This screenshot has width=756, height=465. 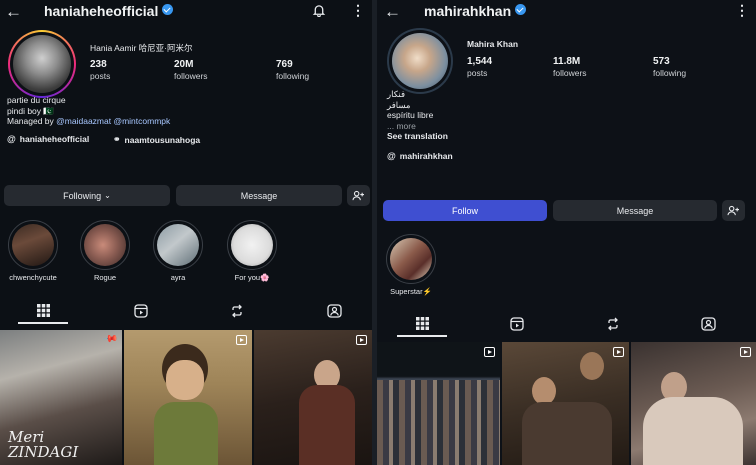 I want to click on link-icon: ⚭, so click(x=117, y=139).